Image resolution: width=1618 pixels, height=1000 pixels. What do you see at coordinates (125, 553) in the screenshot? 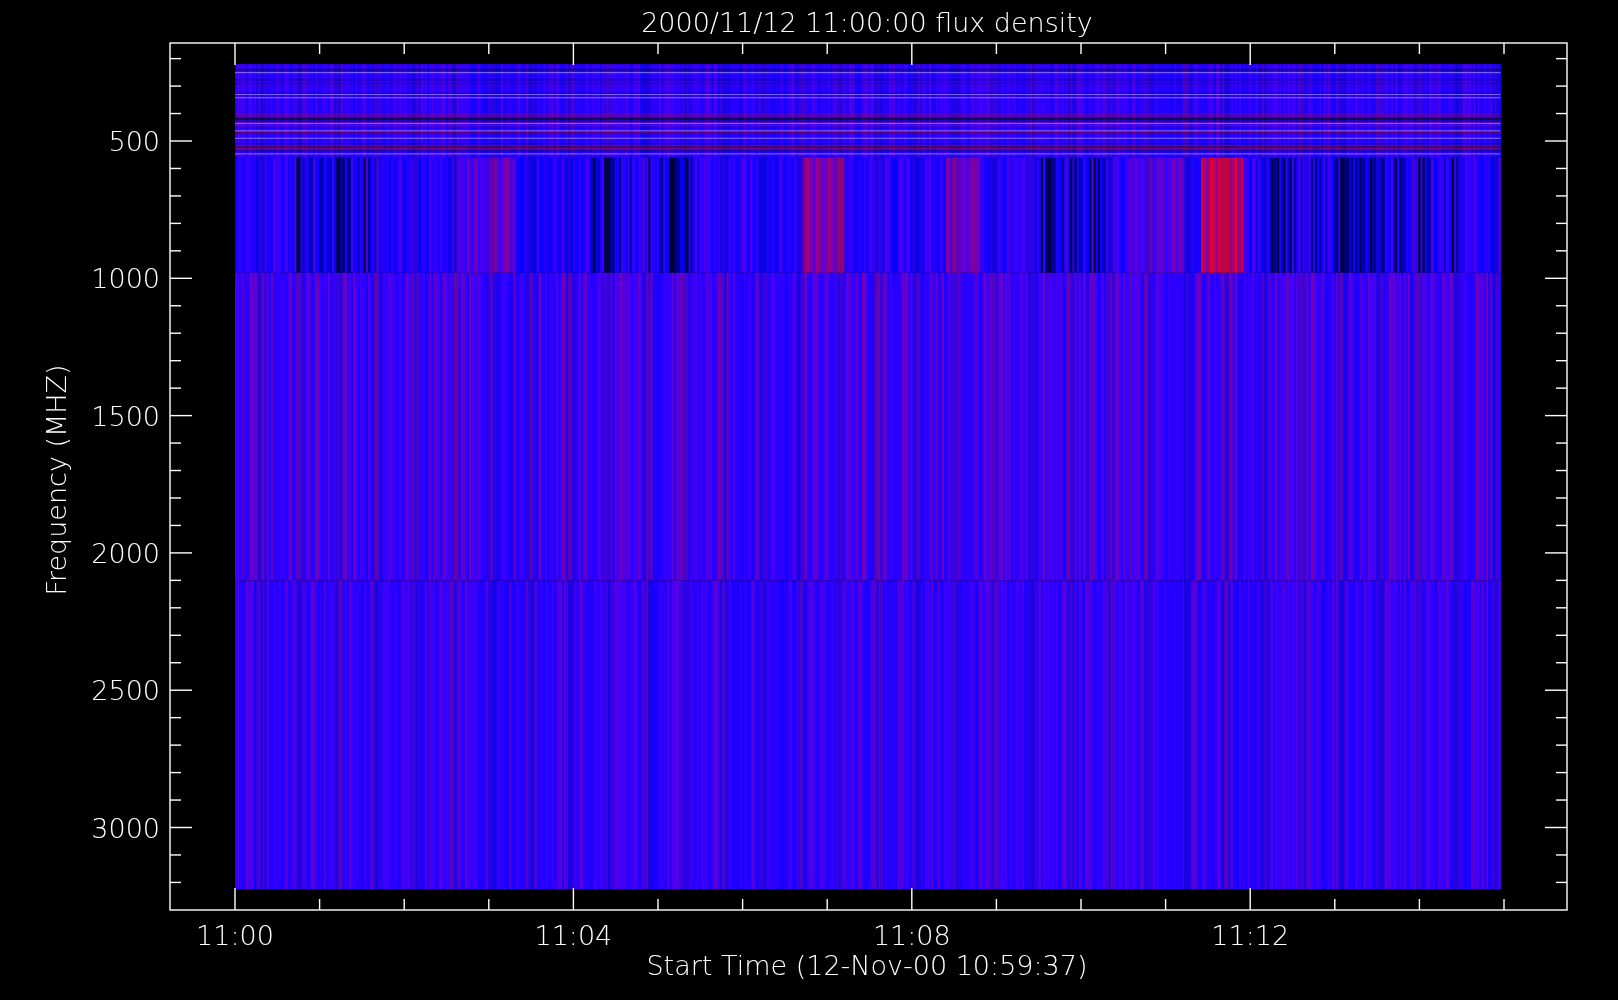
I see `y-tick-label: 2000` at bounding box center [125, 553].